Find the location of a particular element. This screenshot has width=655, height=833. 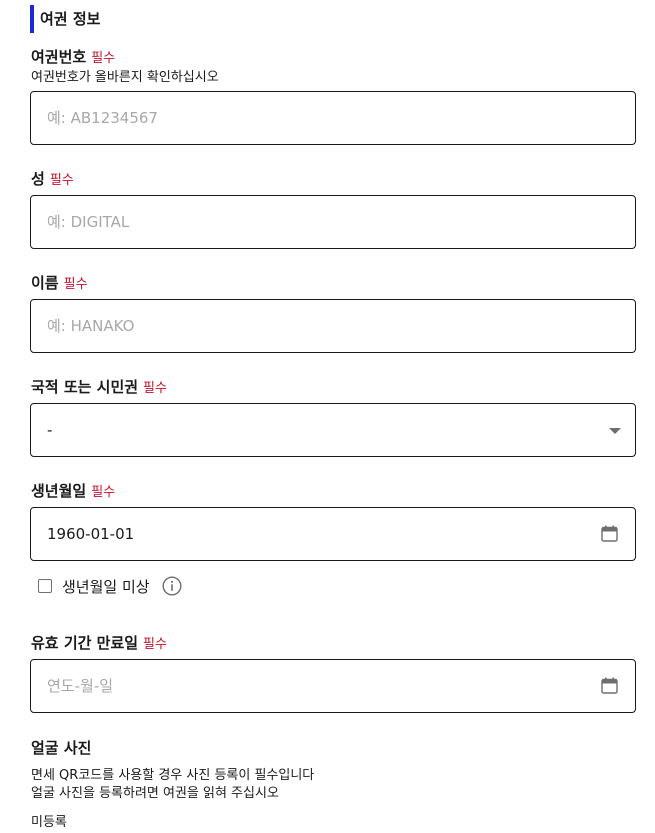

face-photo-desc-line2: 얼굴 사진을 등록하려면 여권을 읽혀 주십시오 is located at coordinates (155, 793).